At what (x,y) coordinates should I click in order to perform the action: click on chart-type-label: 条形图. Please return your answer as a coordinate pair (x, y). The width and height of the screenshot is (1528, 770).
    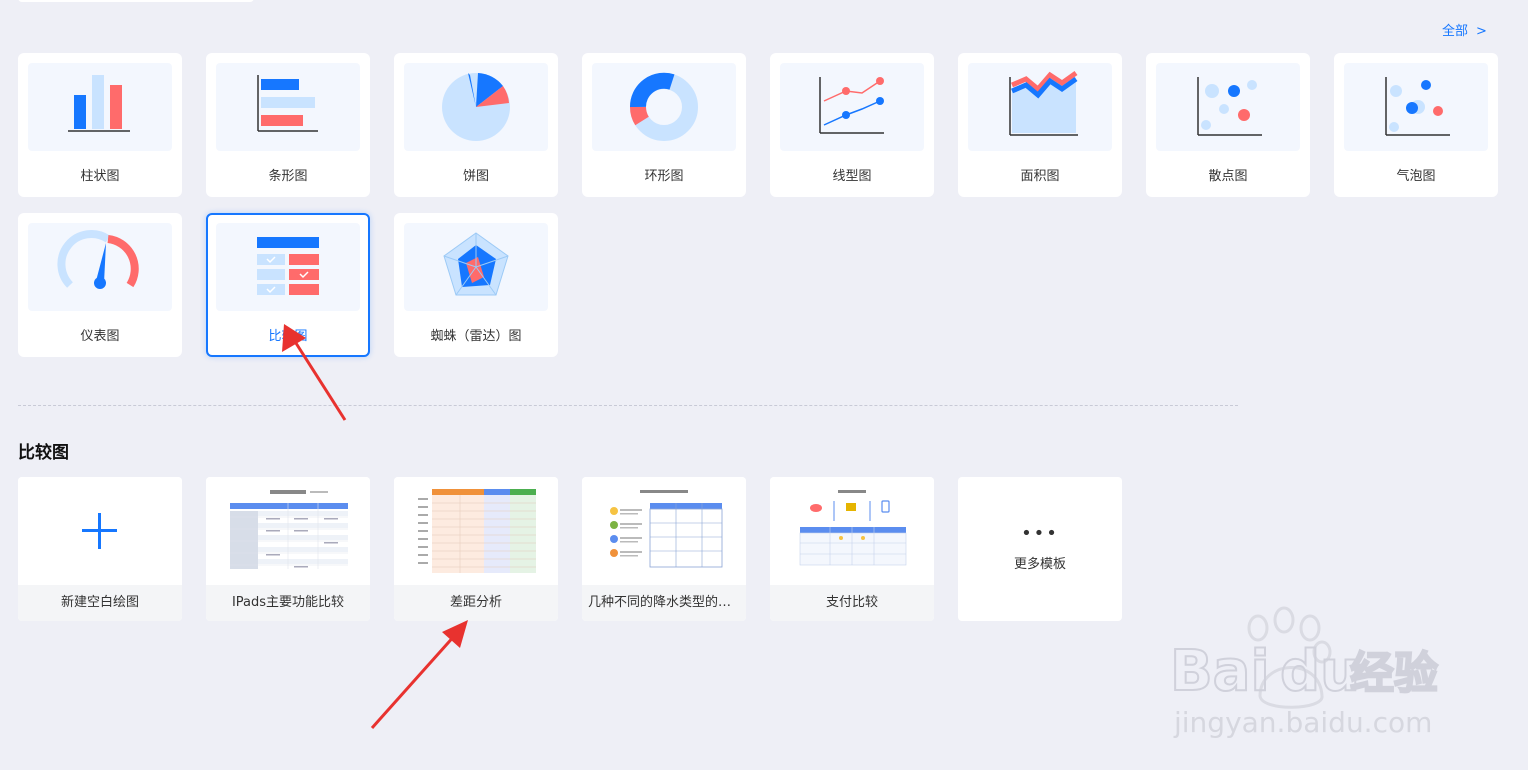
    Looking at the image, I should click on (288, 176).